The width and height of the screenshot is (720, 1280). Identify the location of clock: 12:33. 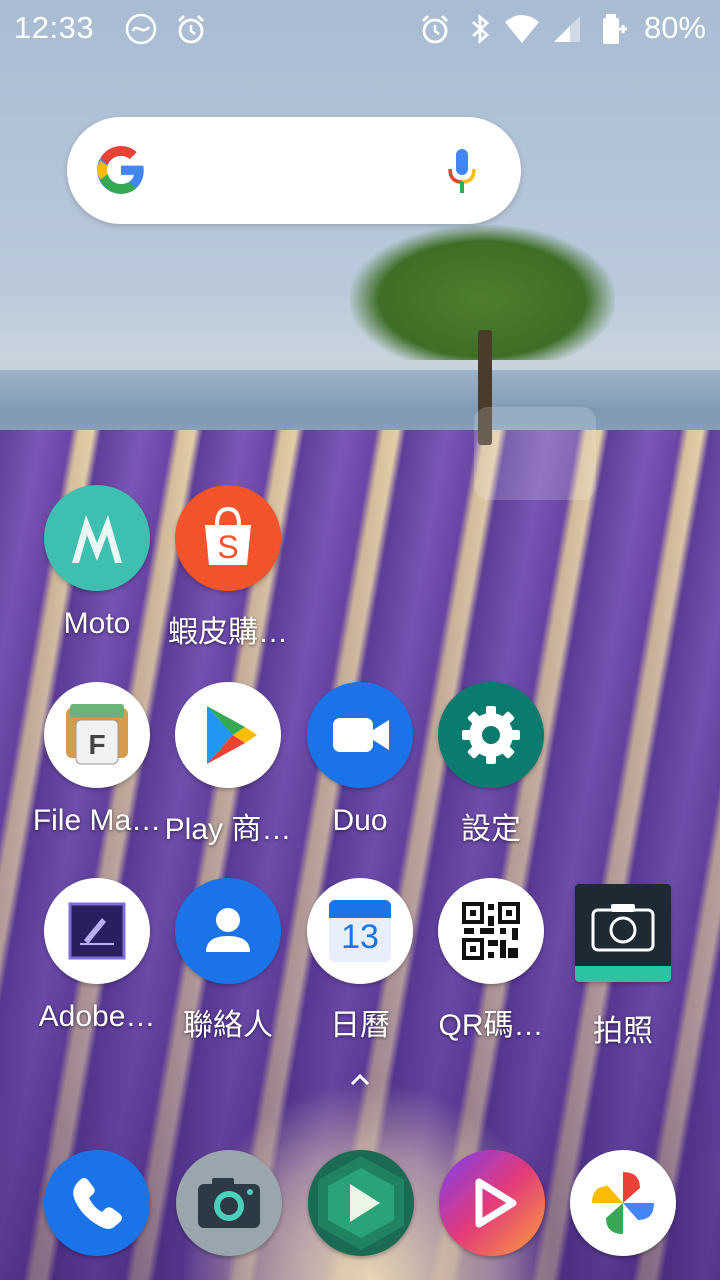
(54, 27).